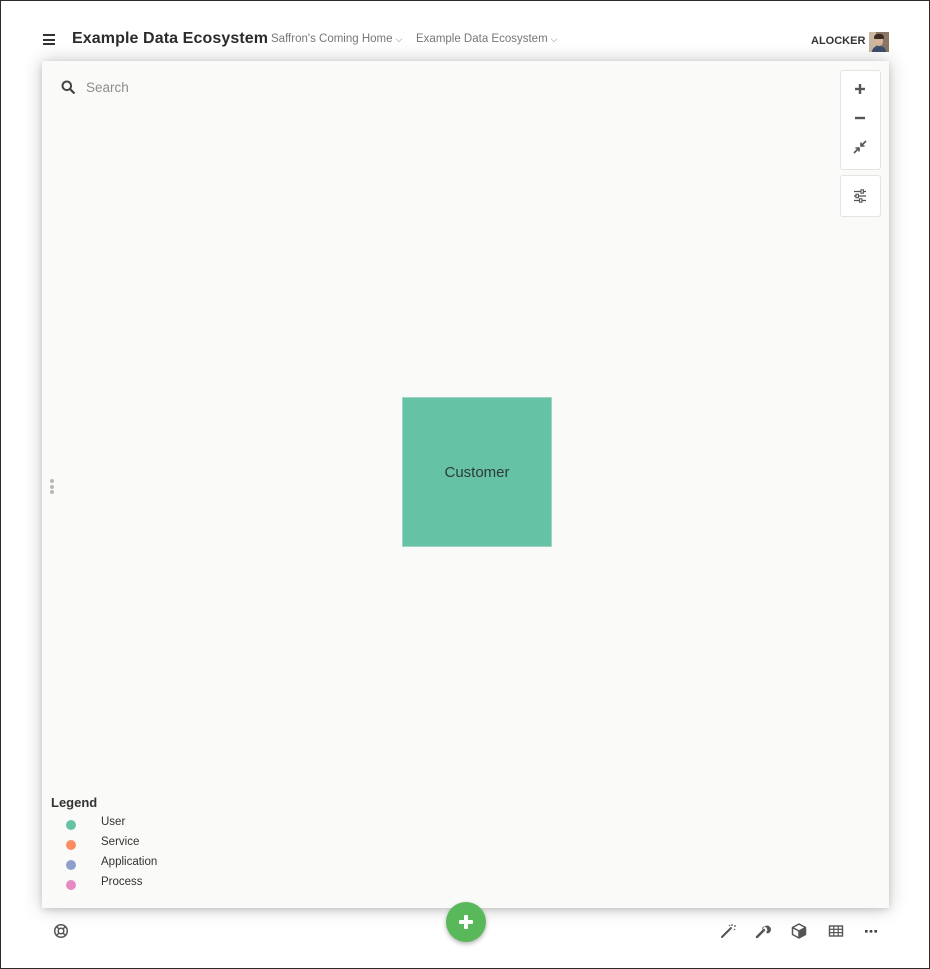 Image resolution: width=930 pixels, height=969 pixels. I want to click on node-label: Customer, so click(477, 472).